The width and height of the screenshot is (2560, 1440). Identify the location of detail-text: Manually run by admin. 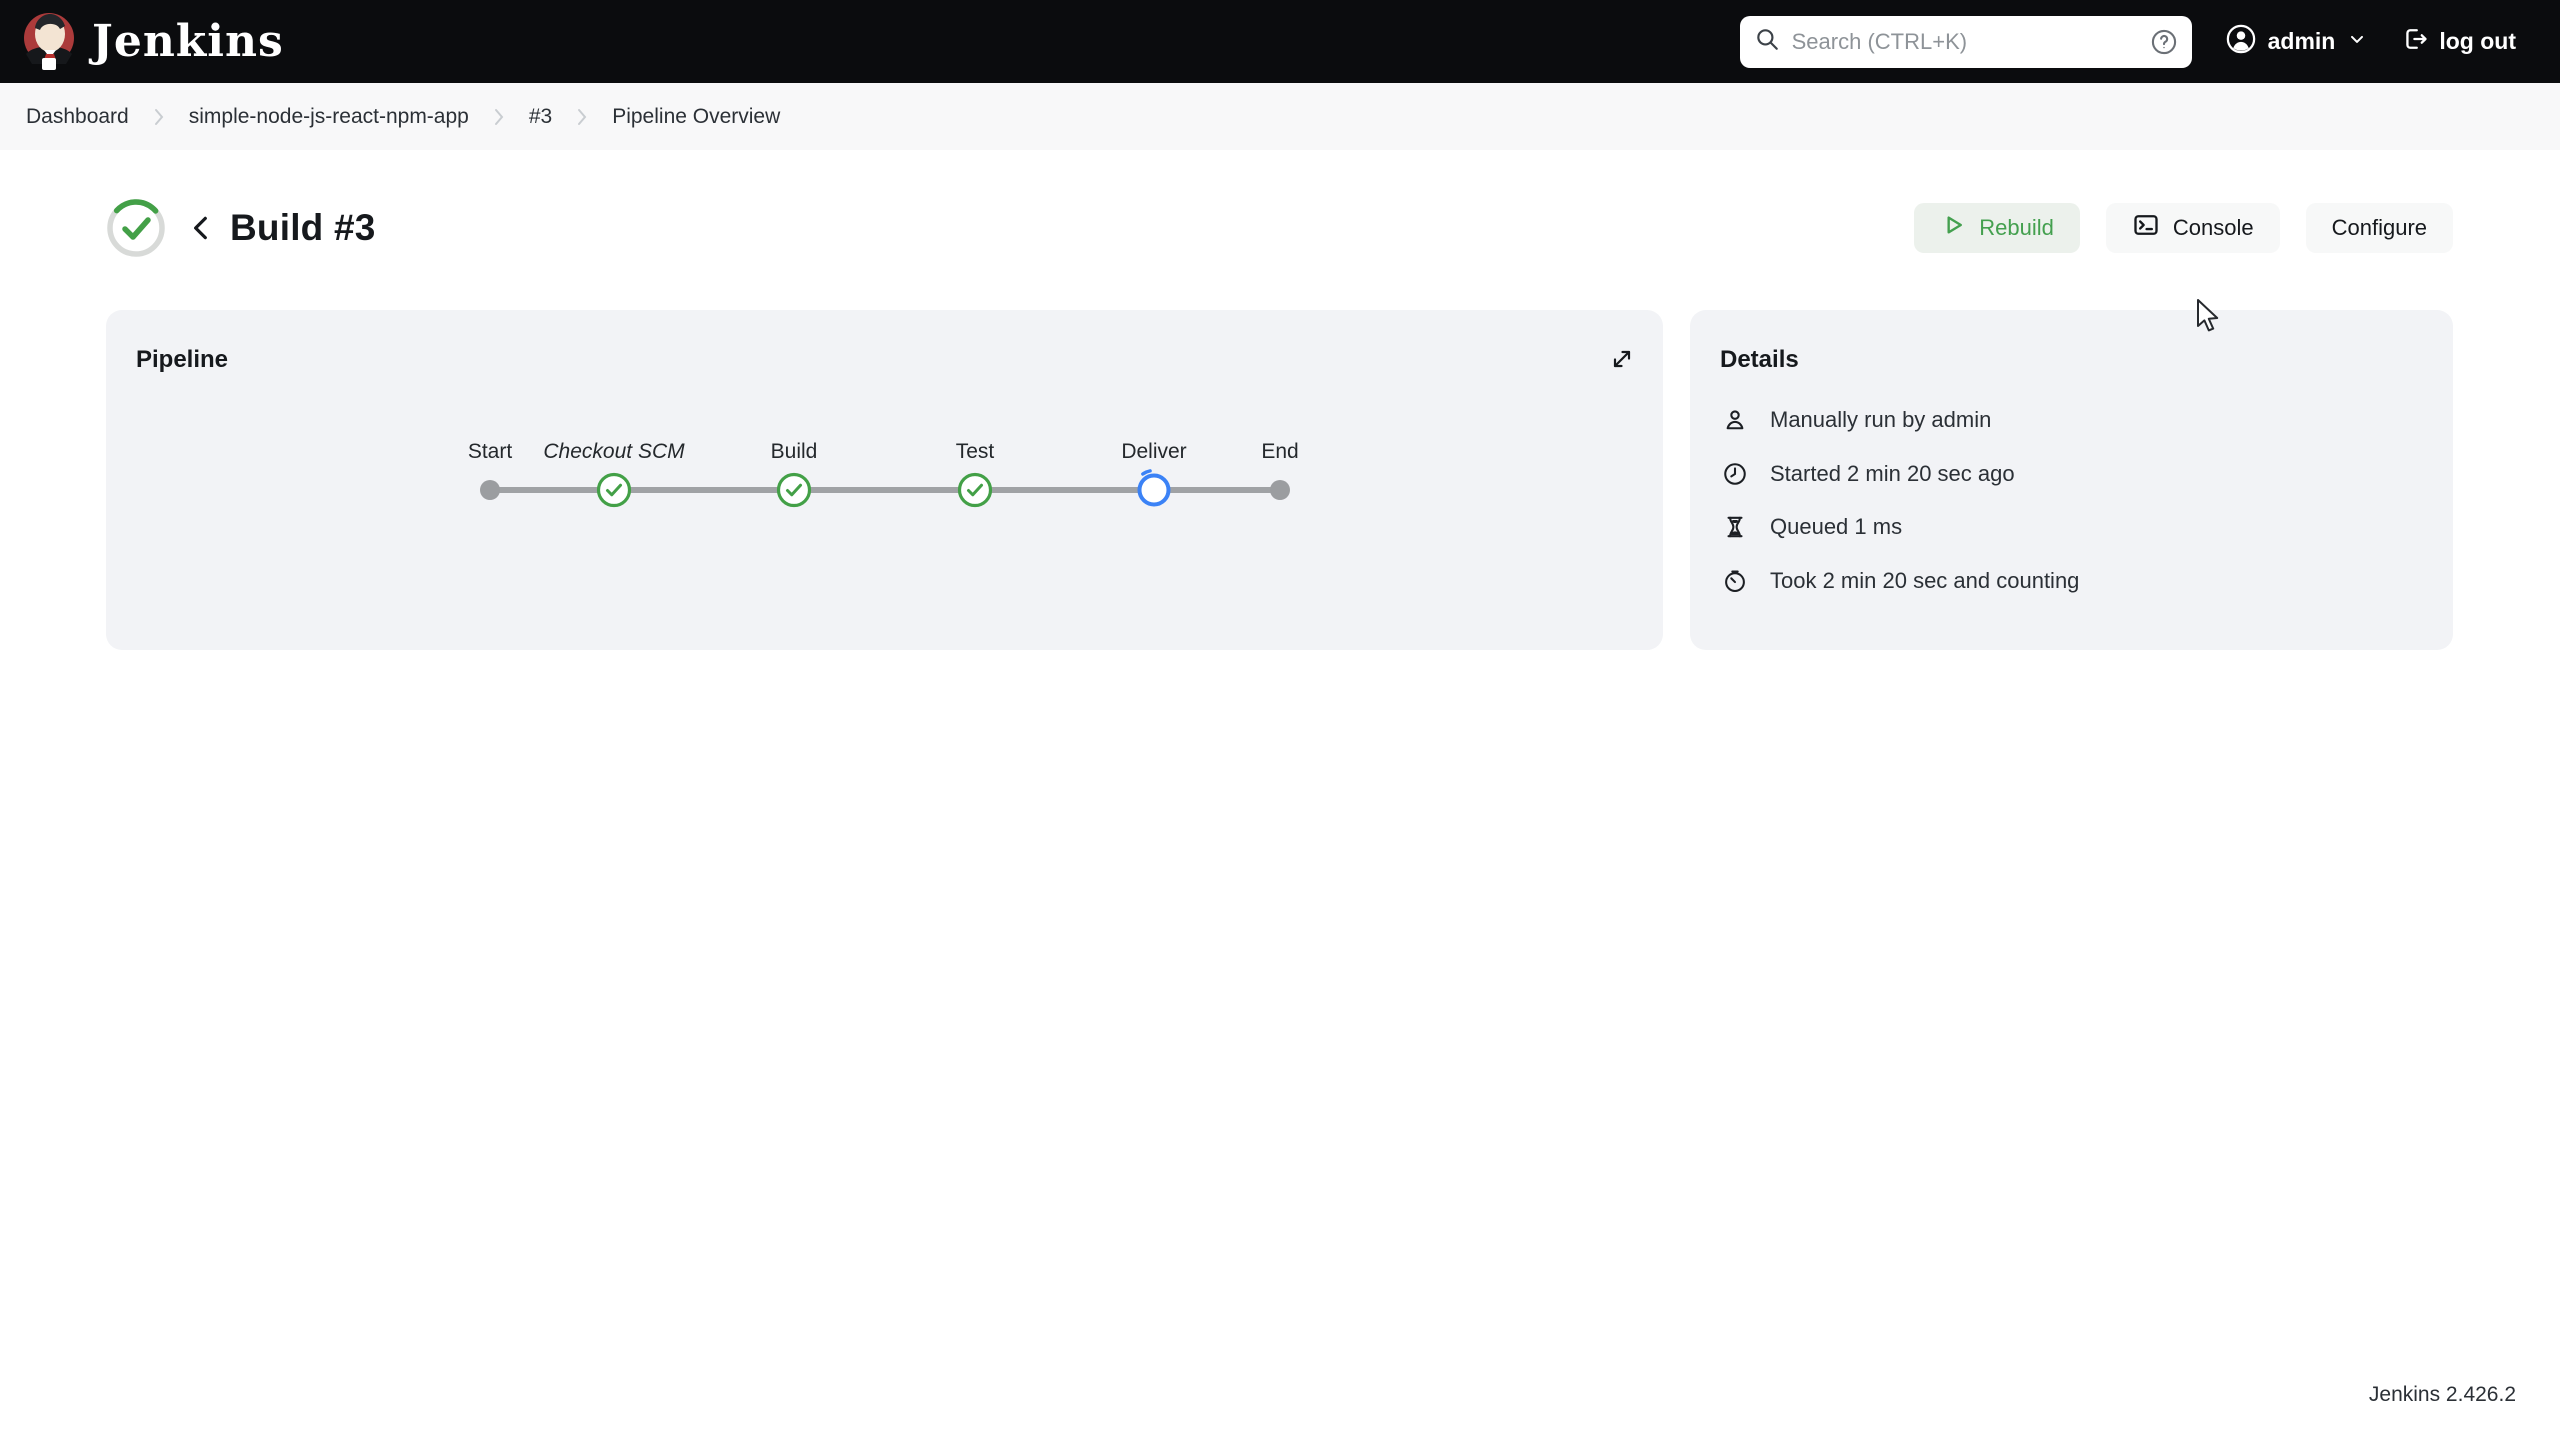
(1881, 419).